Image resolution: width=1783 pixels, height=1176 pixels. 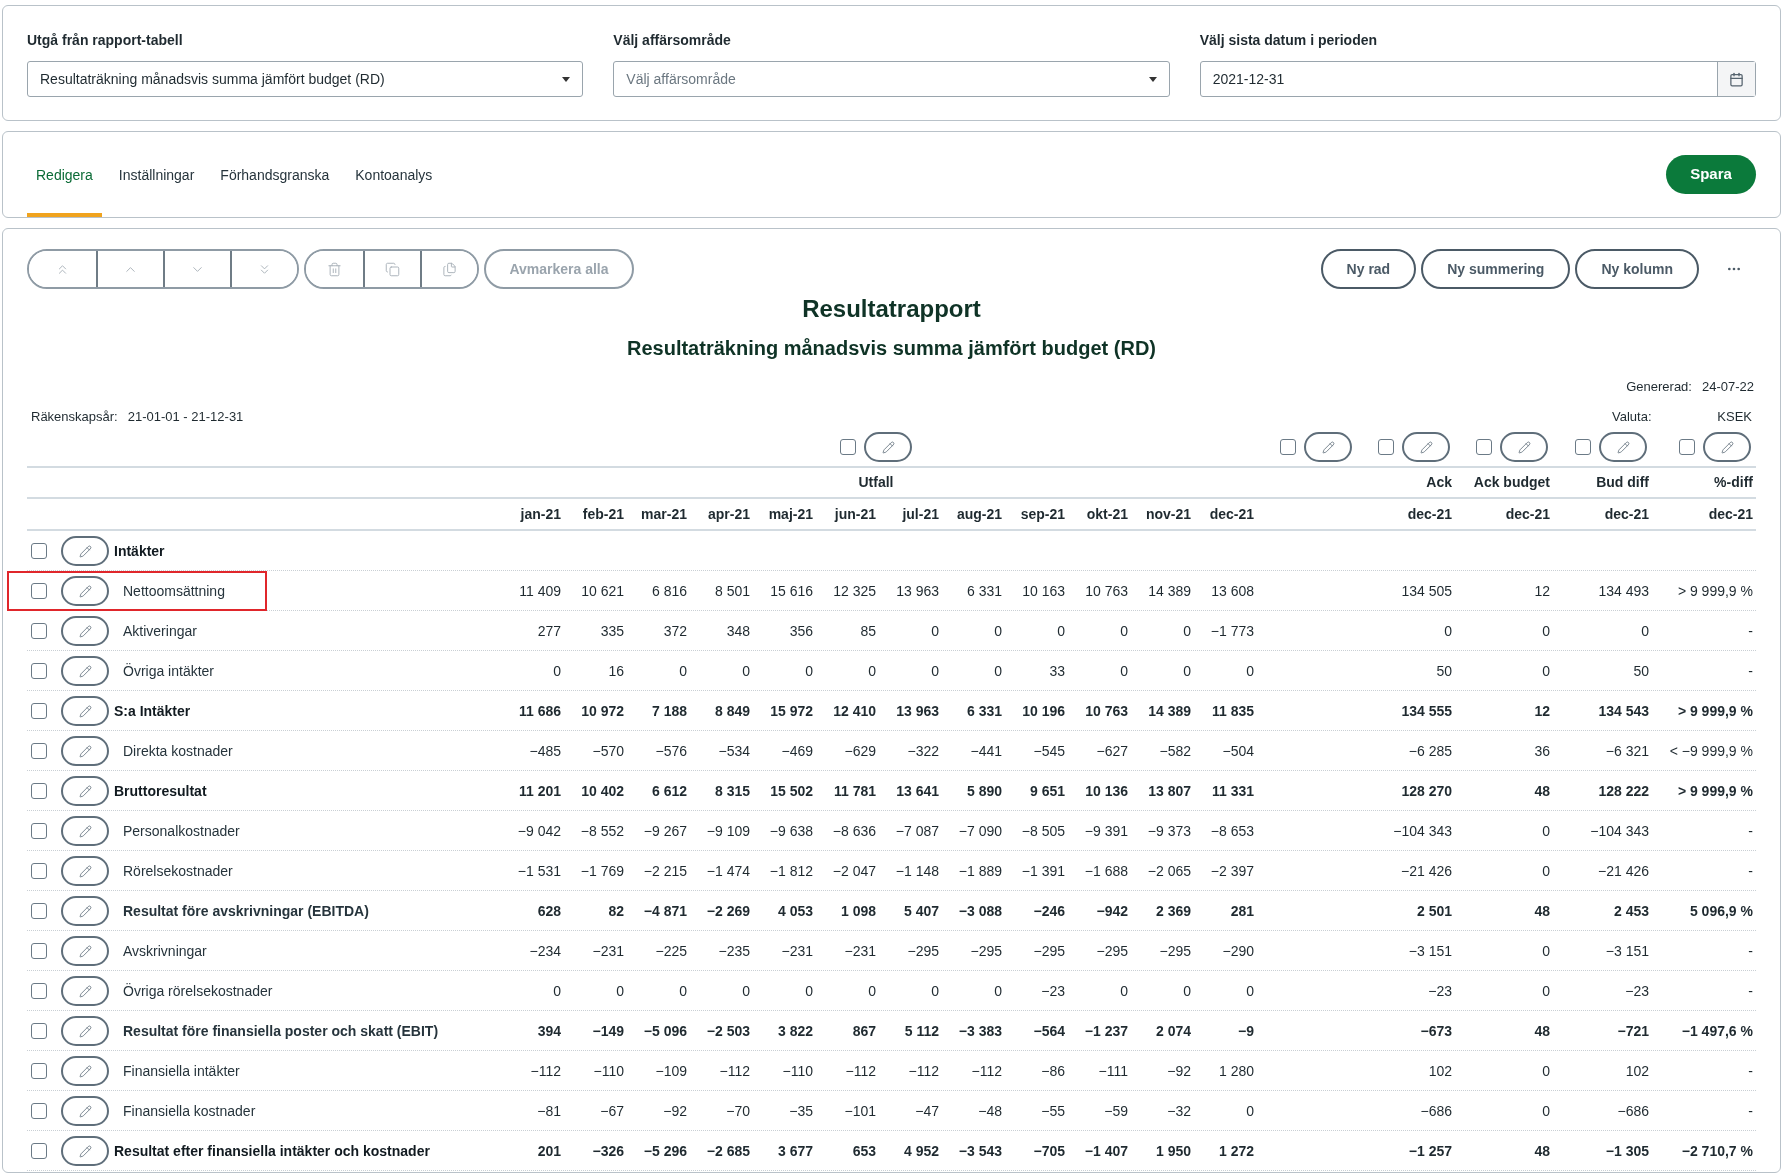 What do you see at coordinates (1368, 269) in the screenshot?
I see `action-button: Ny rad` at bounding box center [1368, 269].